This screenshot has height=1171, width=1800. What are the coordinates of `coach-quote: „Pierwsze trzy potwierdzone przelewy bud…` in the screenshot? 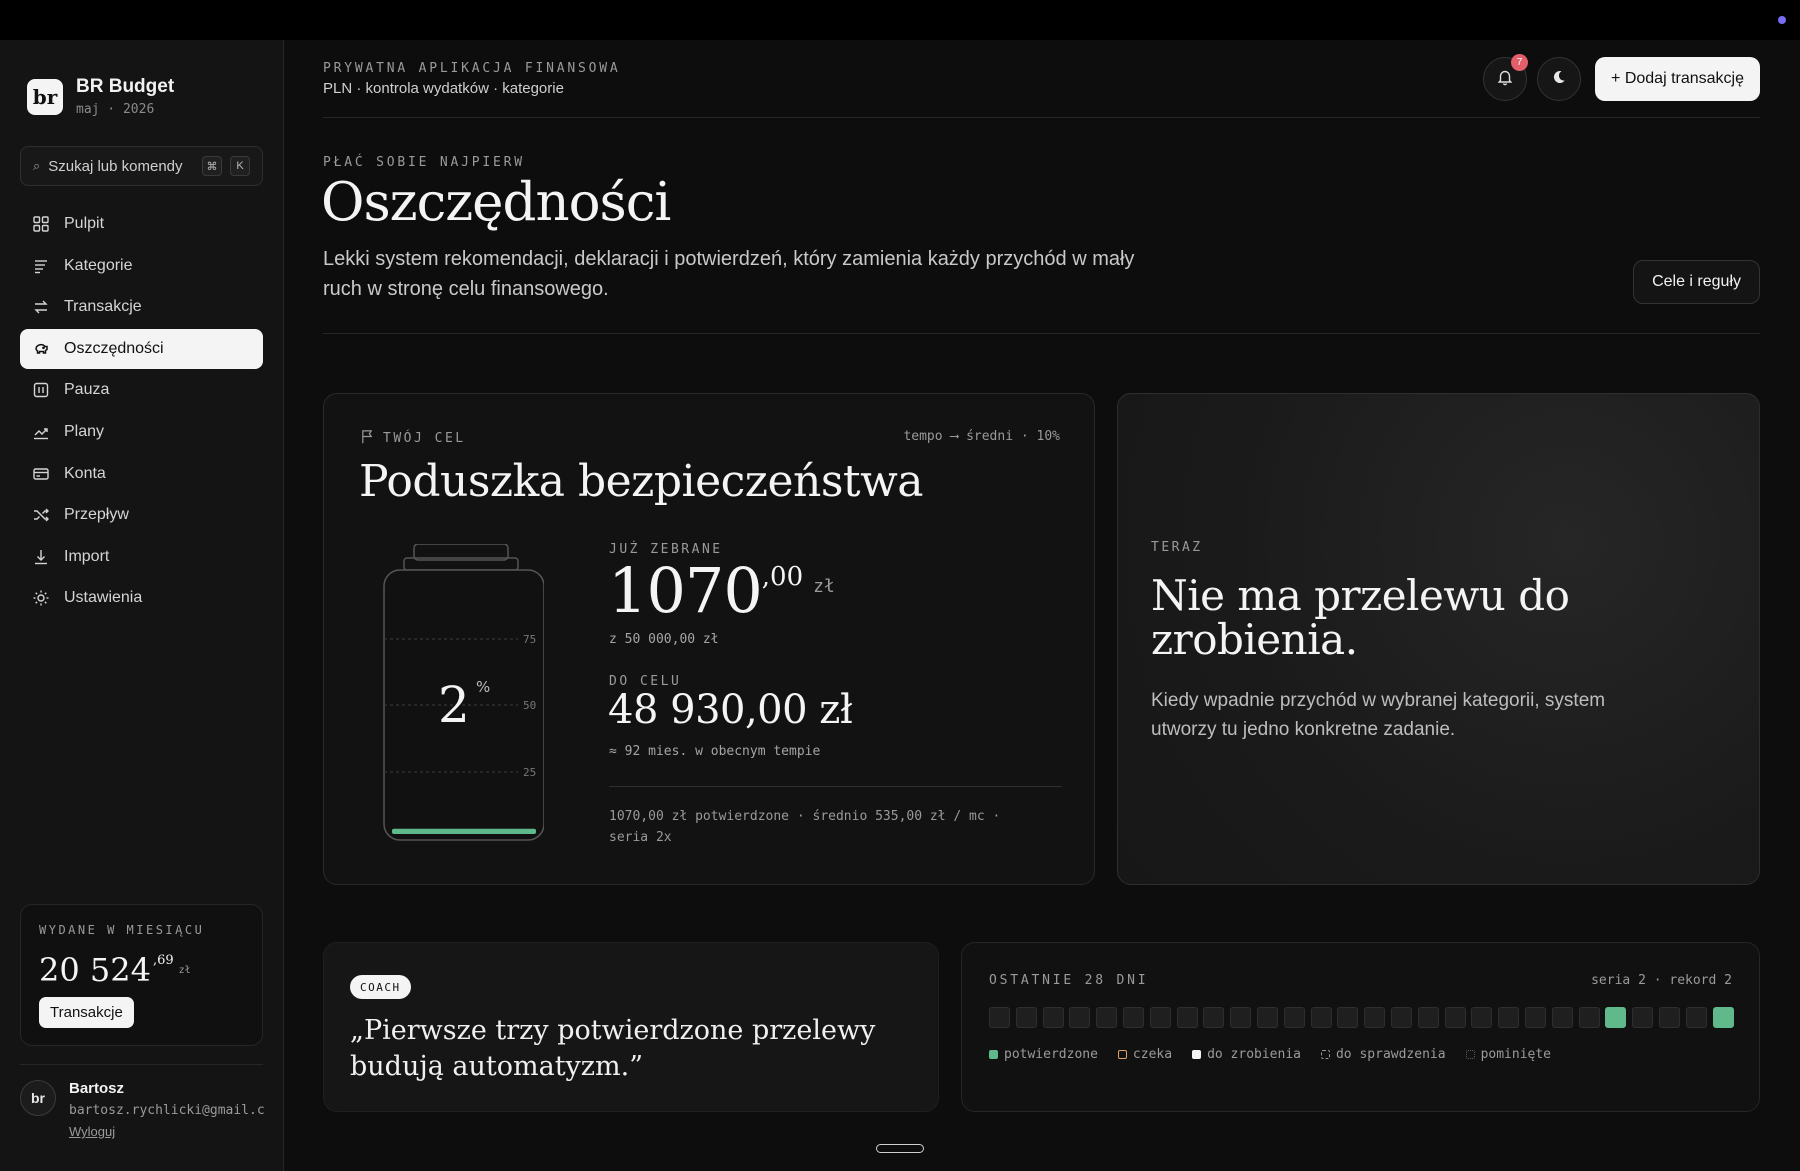 It's located at (613, 1048).